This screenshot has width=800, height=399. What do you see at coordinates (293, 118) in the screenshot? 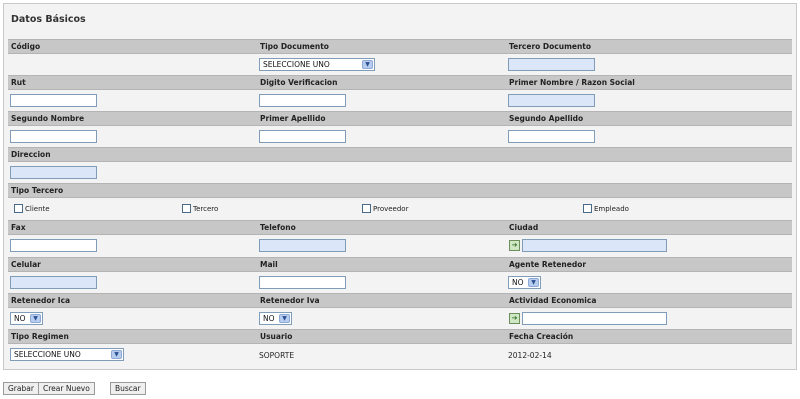
I see `label-primer-apellido: Primer Apellido` at bounding box center [293, 118].